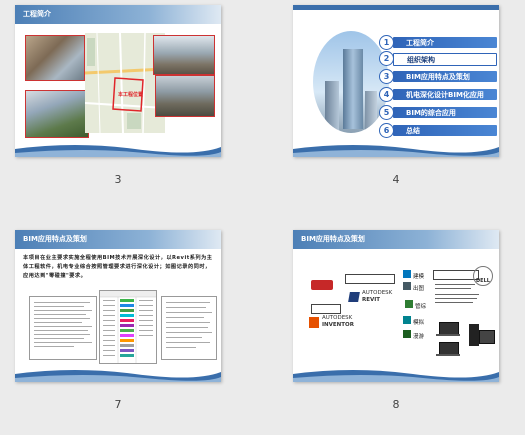  I want to click on tool-label-5: 漫游, so click(419, 337).